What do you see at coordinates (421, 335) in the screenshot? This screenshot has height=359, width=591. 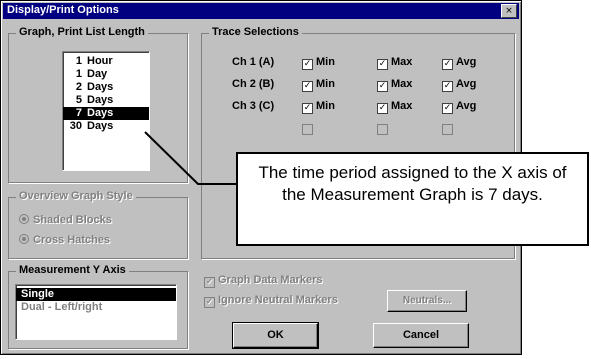 I see `cancel-button: Cancel` at bounding box center [421, 335].